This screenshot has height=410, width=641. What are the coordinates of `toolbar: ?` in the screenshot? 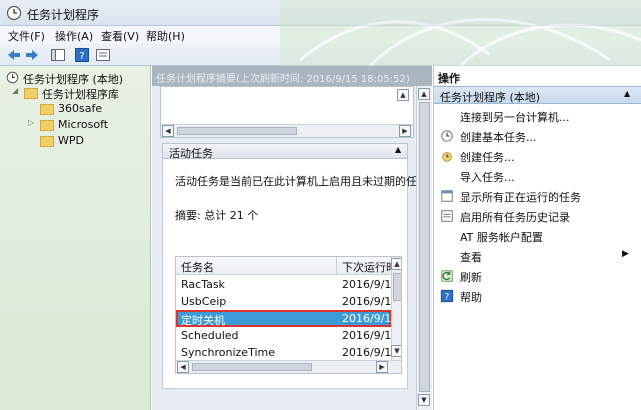 It's located at (320, 55).